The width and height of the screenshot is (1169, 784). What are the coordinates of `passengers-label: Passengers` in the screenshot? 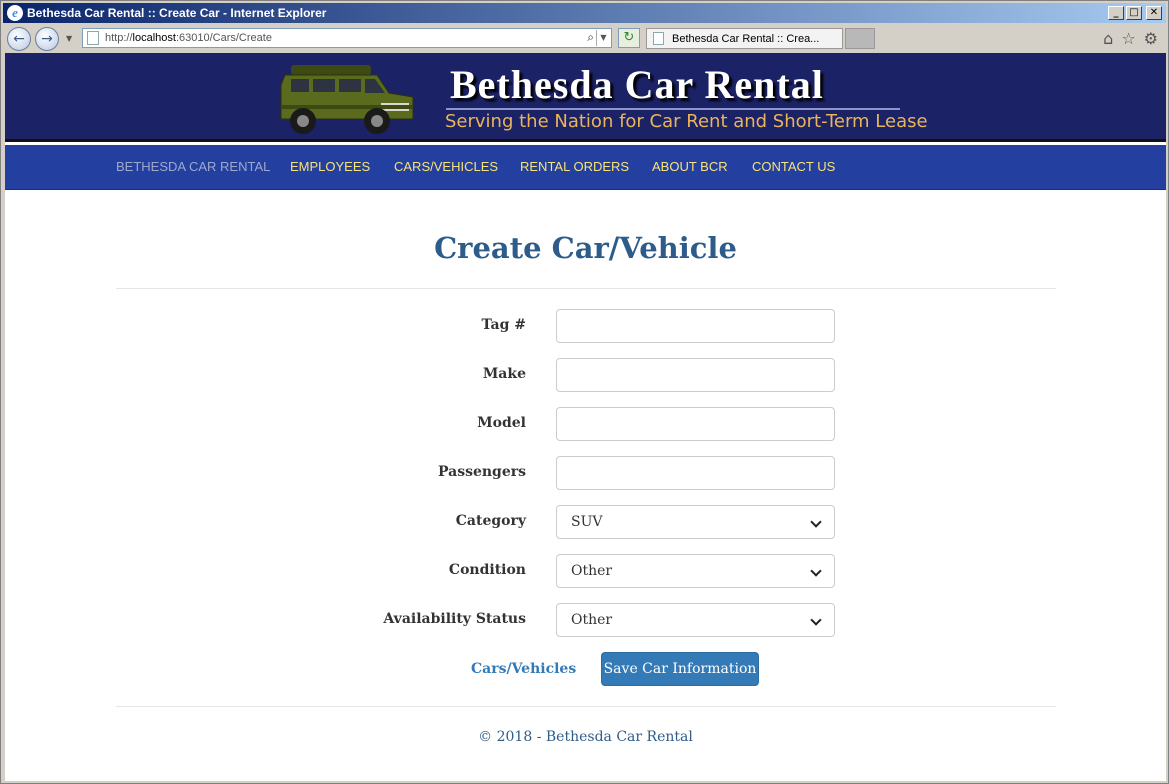 It's located at (481, 472).